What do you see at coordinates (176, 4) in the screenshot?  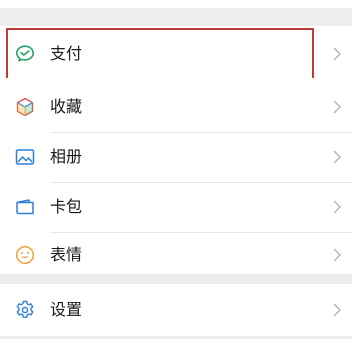 I see `top-card-edge` at bounding box center [176, 4].